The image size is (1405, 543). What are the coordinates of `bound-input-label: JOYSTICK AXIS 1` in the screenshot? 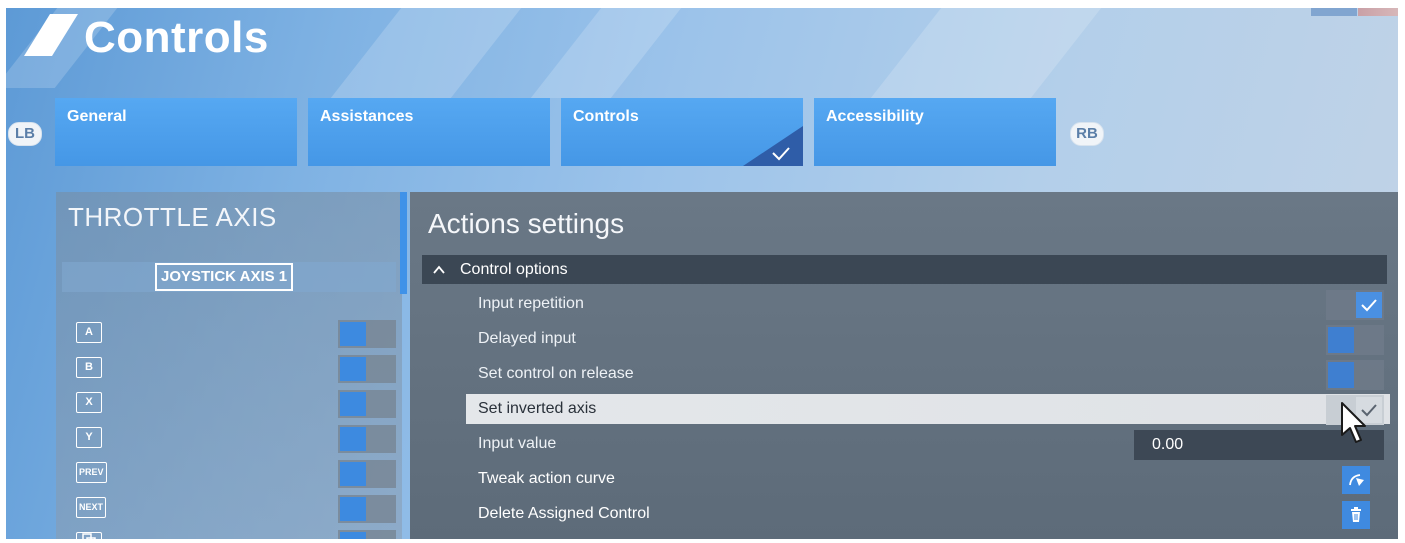 It's located at (224, 277).